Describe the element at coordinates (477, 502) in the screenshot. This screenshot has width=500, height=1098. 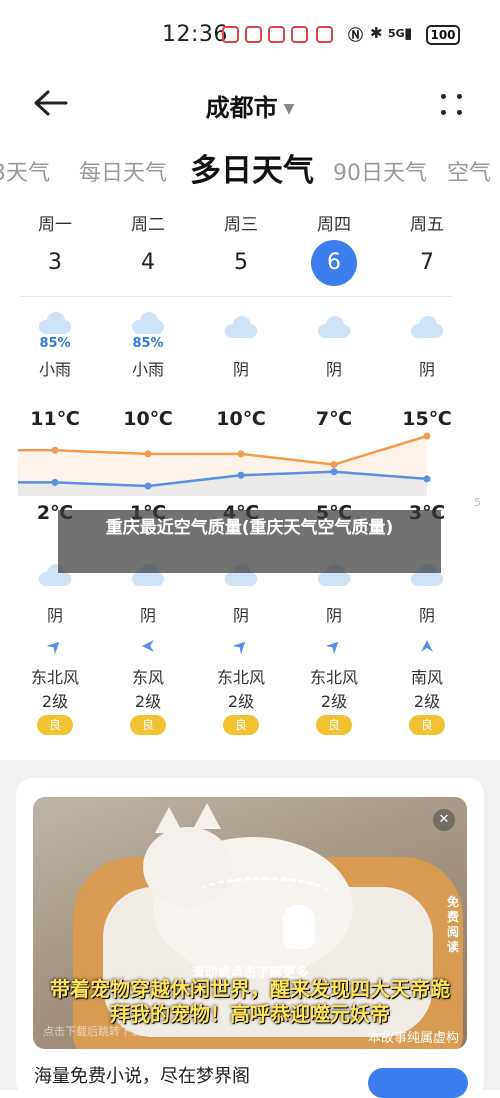
I see `side-mark: 5` at that location.